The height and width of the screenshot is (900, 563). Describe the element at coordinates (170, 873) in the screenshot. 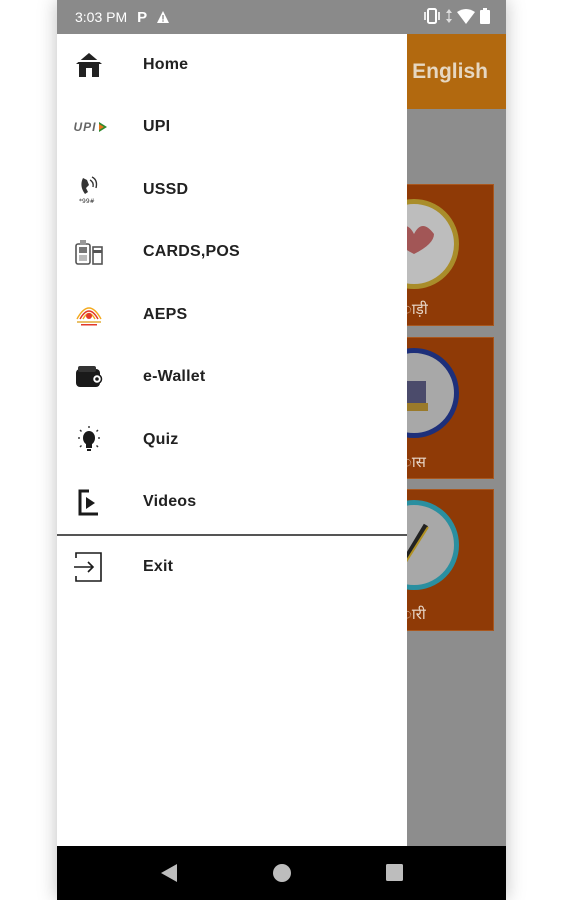

I see `back-icon` at that location.